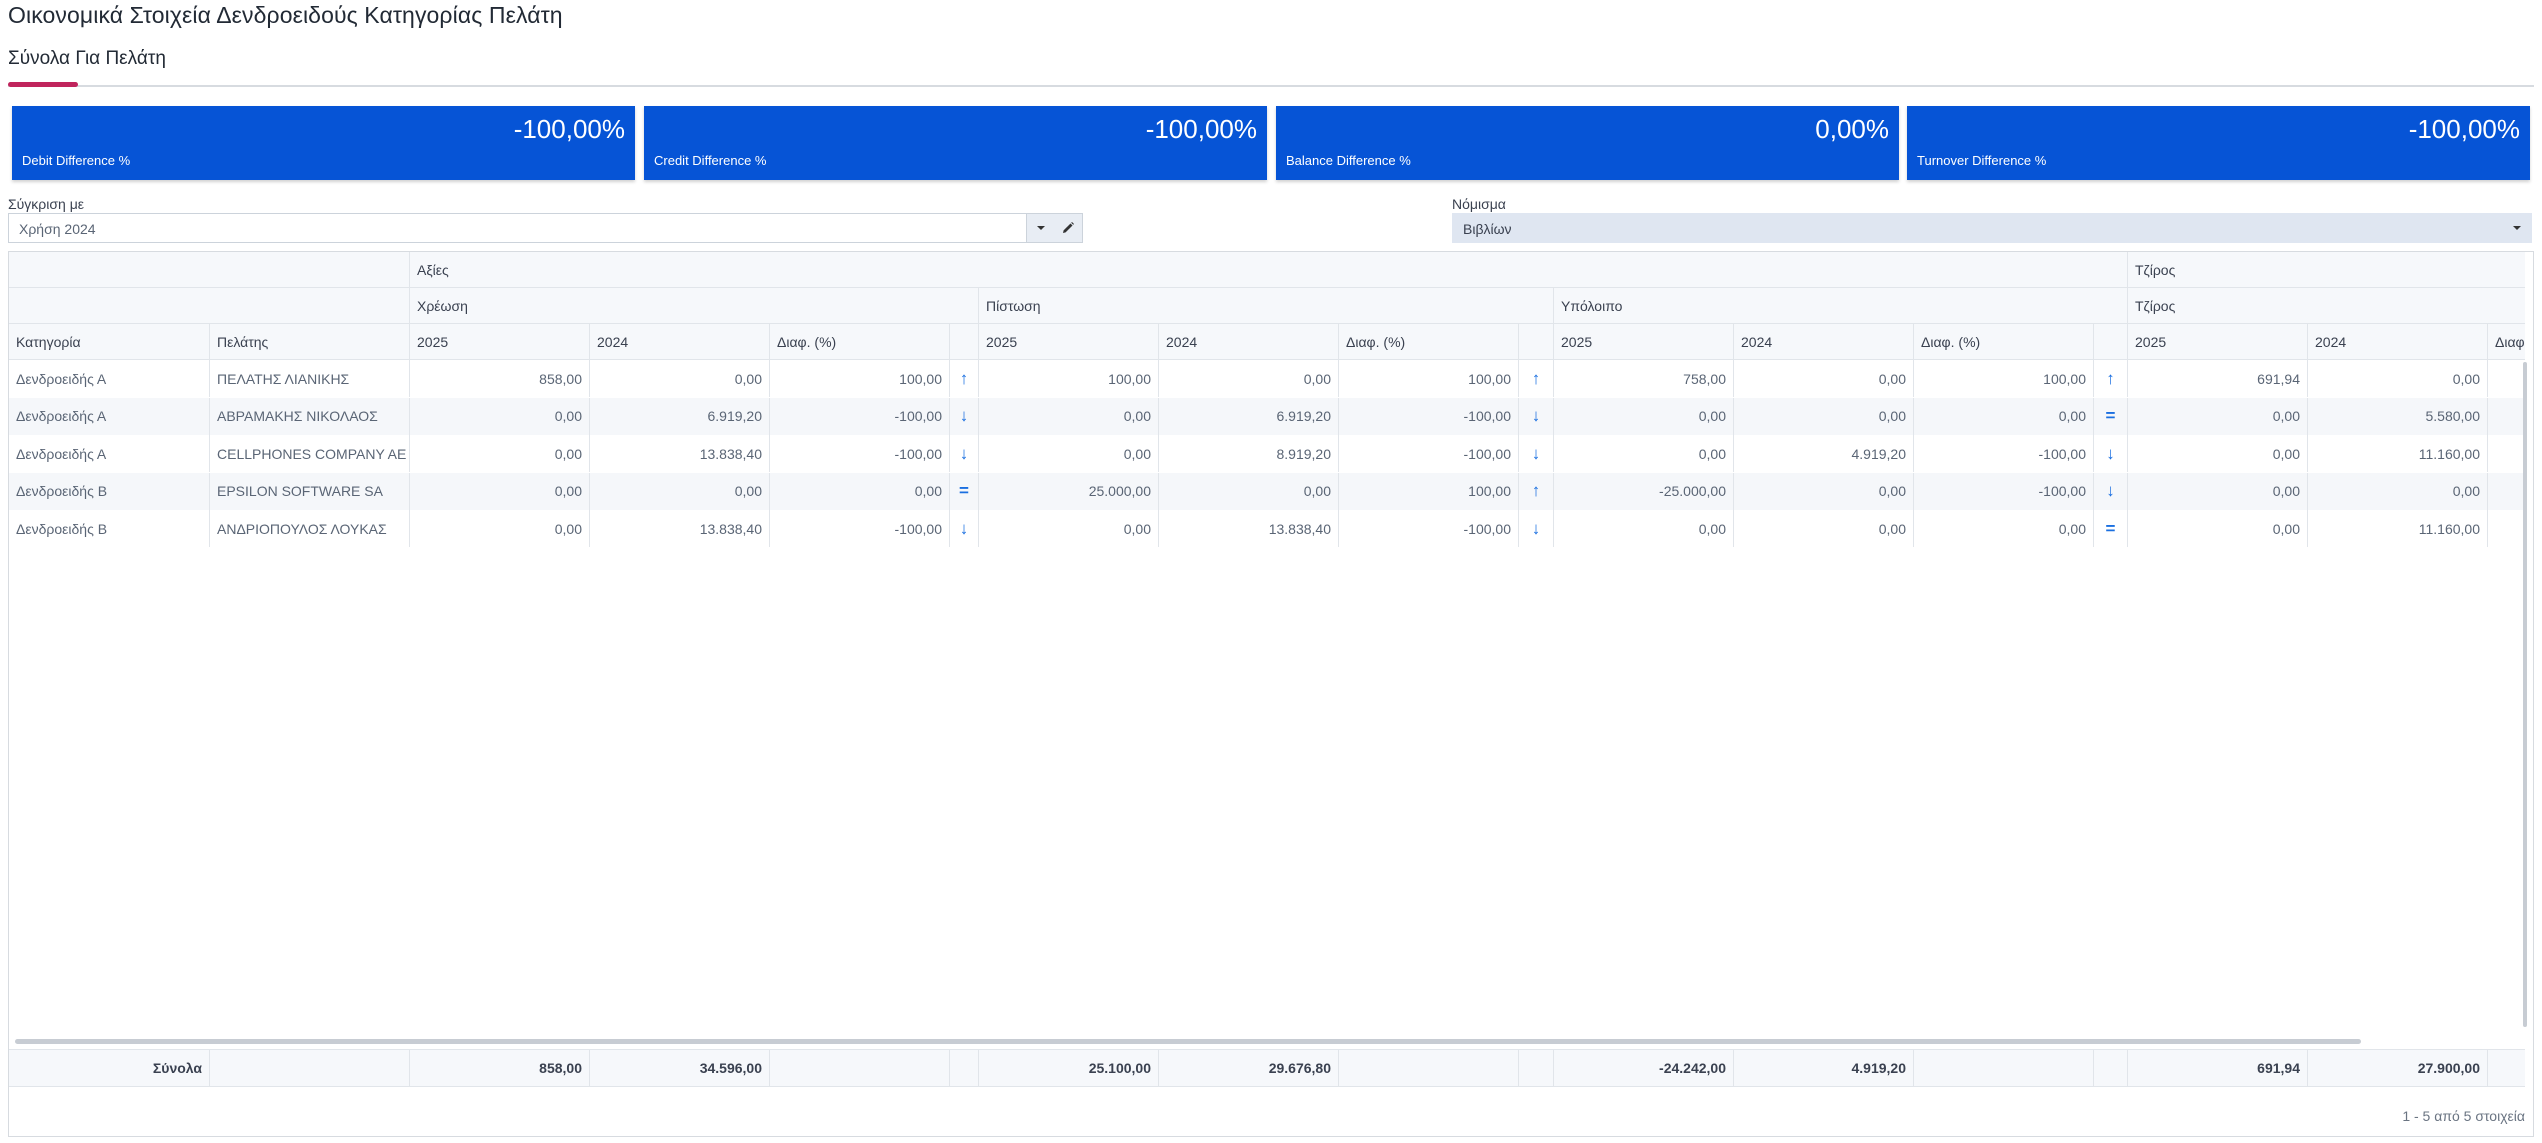 The height and width of the screenshot is (1143, 2542). Describe the element at coordinates (2506, 341) in the screenshot. I see `column-header-turnover-diff: Διαφ` at that location.